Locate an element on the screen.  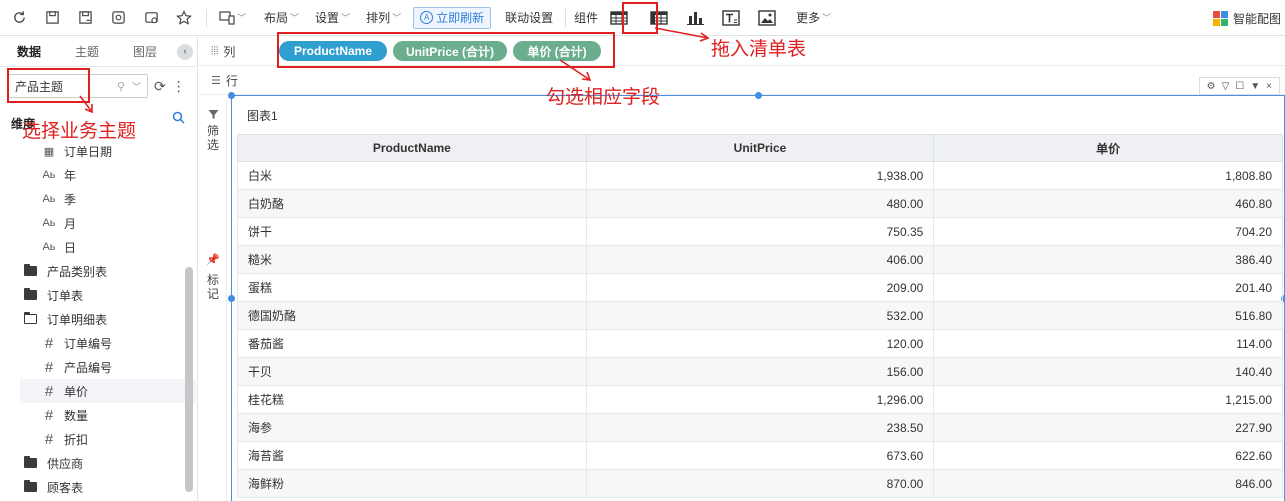
header-price: 单价 is located at coordinates (1108, 148).